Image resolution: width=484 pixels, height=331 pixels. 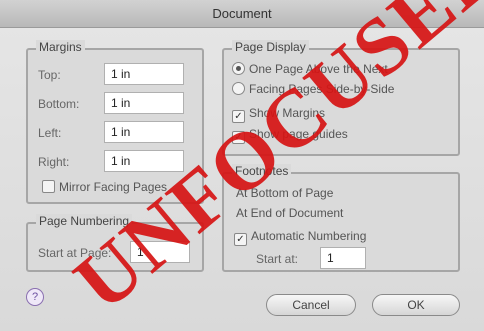 I want to click on automatic-numbering-checkbox: ✓ Automatic Numbering, so click(x=300, y=237).